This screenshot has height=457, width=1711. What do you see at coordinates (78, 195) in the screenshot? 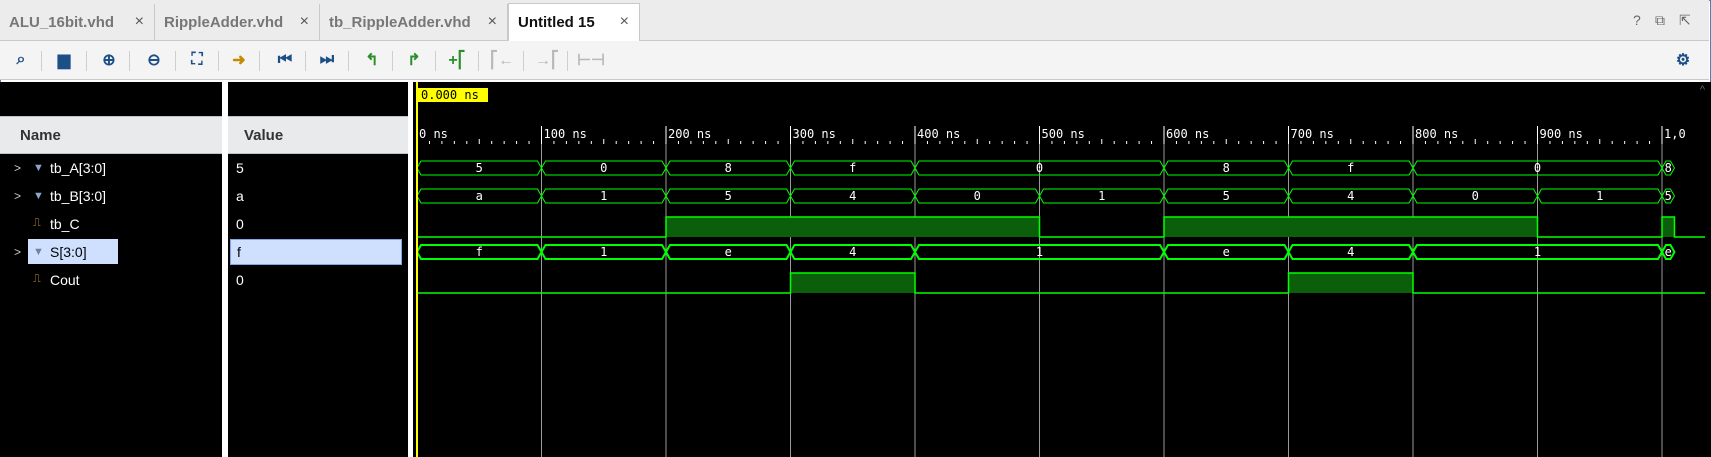
I see `signal-name: tb_B[3:0]` at bounding box center [78, 195].